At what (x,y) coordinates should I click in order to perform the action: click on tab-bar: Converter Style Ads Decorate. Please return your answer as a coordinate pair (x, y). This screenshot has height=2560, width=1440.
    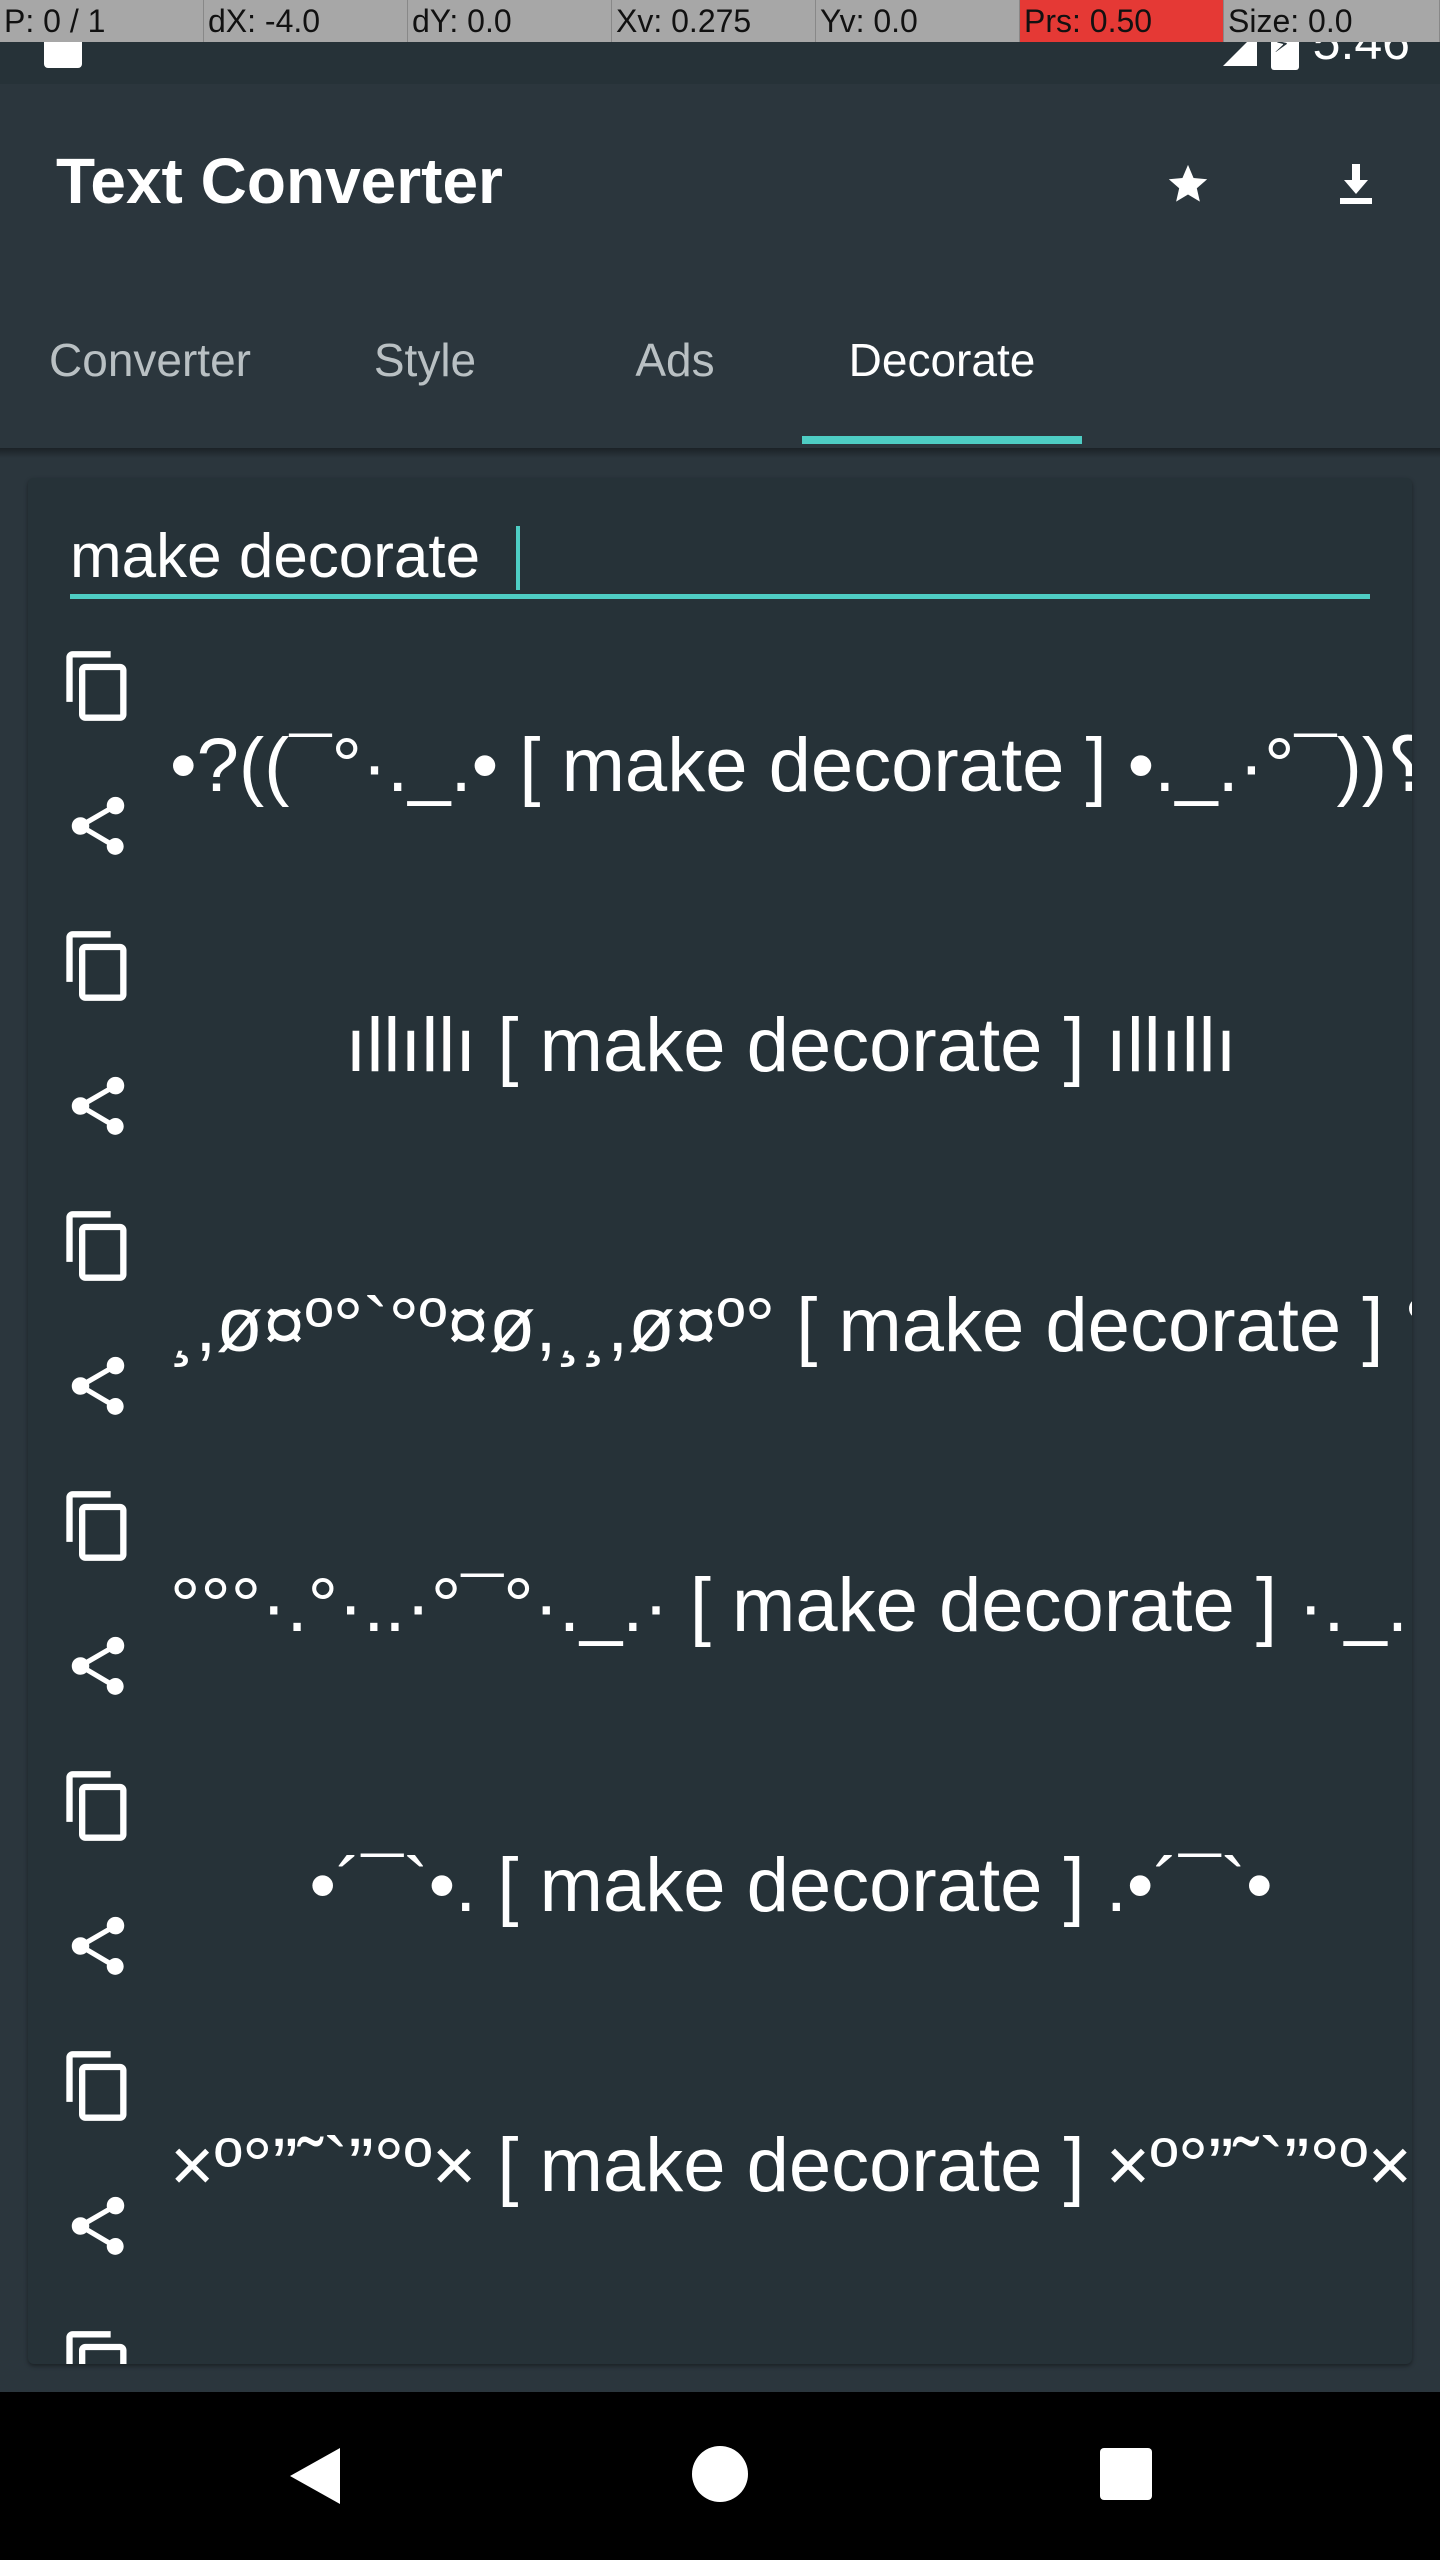
    Looking at the image, I should click on (720, 380).